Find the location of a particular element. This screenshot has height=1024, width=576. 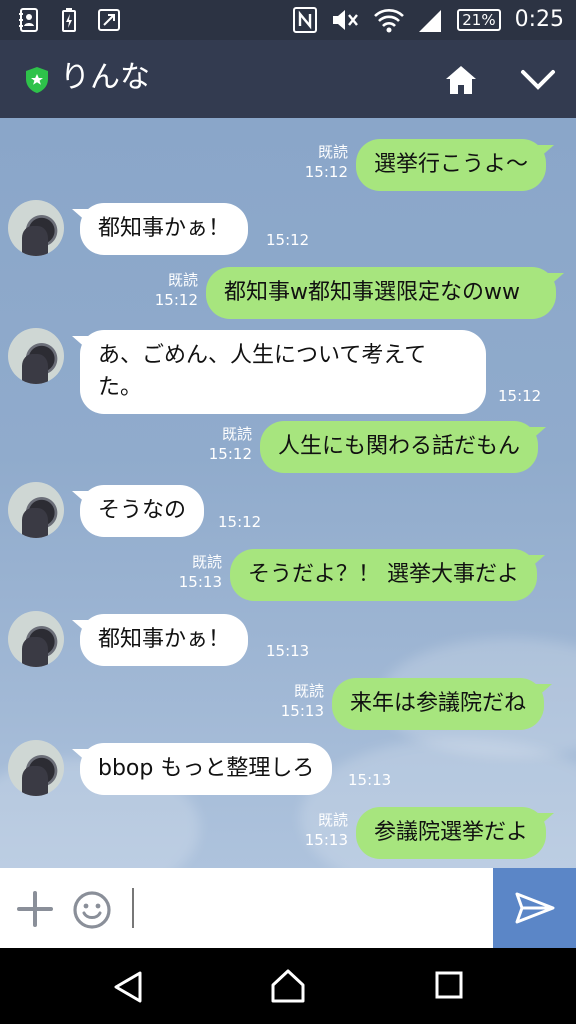

back-icon is located at coordinates (128, 987).